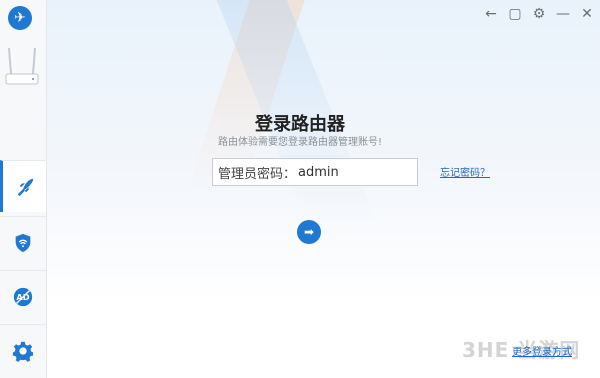 The image size is (600, 378). Describe the element at coordinates (22, 66) in the screenshot. I see `router-illustration-icon` at that location.